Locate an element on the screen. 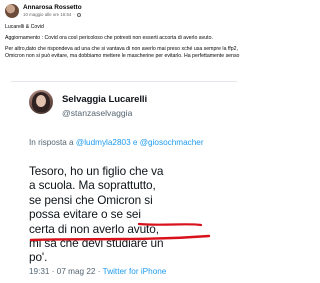 This screenshot has height=283, width=320. tweet-line: certa di non averlo avuto, is located at coordinates (94, 228).